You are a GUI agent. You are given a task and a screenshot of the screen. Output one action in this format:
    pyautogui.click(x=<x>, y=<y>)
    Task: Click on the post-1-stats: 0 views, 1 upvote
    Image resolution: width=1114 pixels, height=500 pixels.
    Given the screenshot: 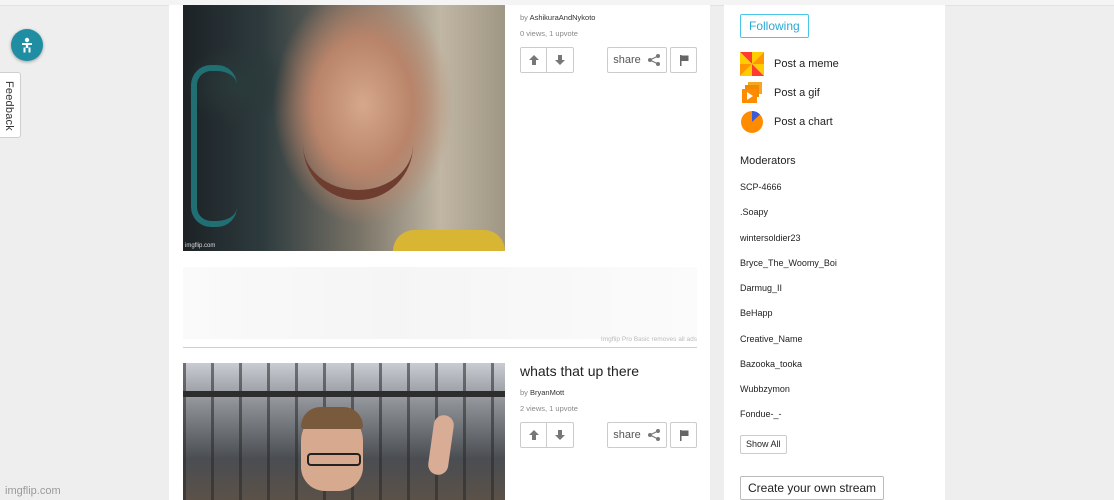 What is the action you would take?
    pyautogui.click(x=549, y=33)
    